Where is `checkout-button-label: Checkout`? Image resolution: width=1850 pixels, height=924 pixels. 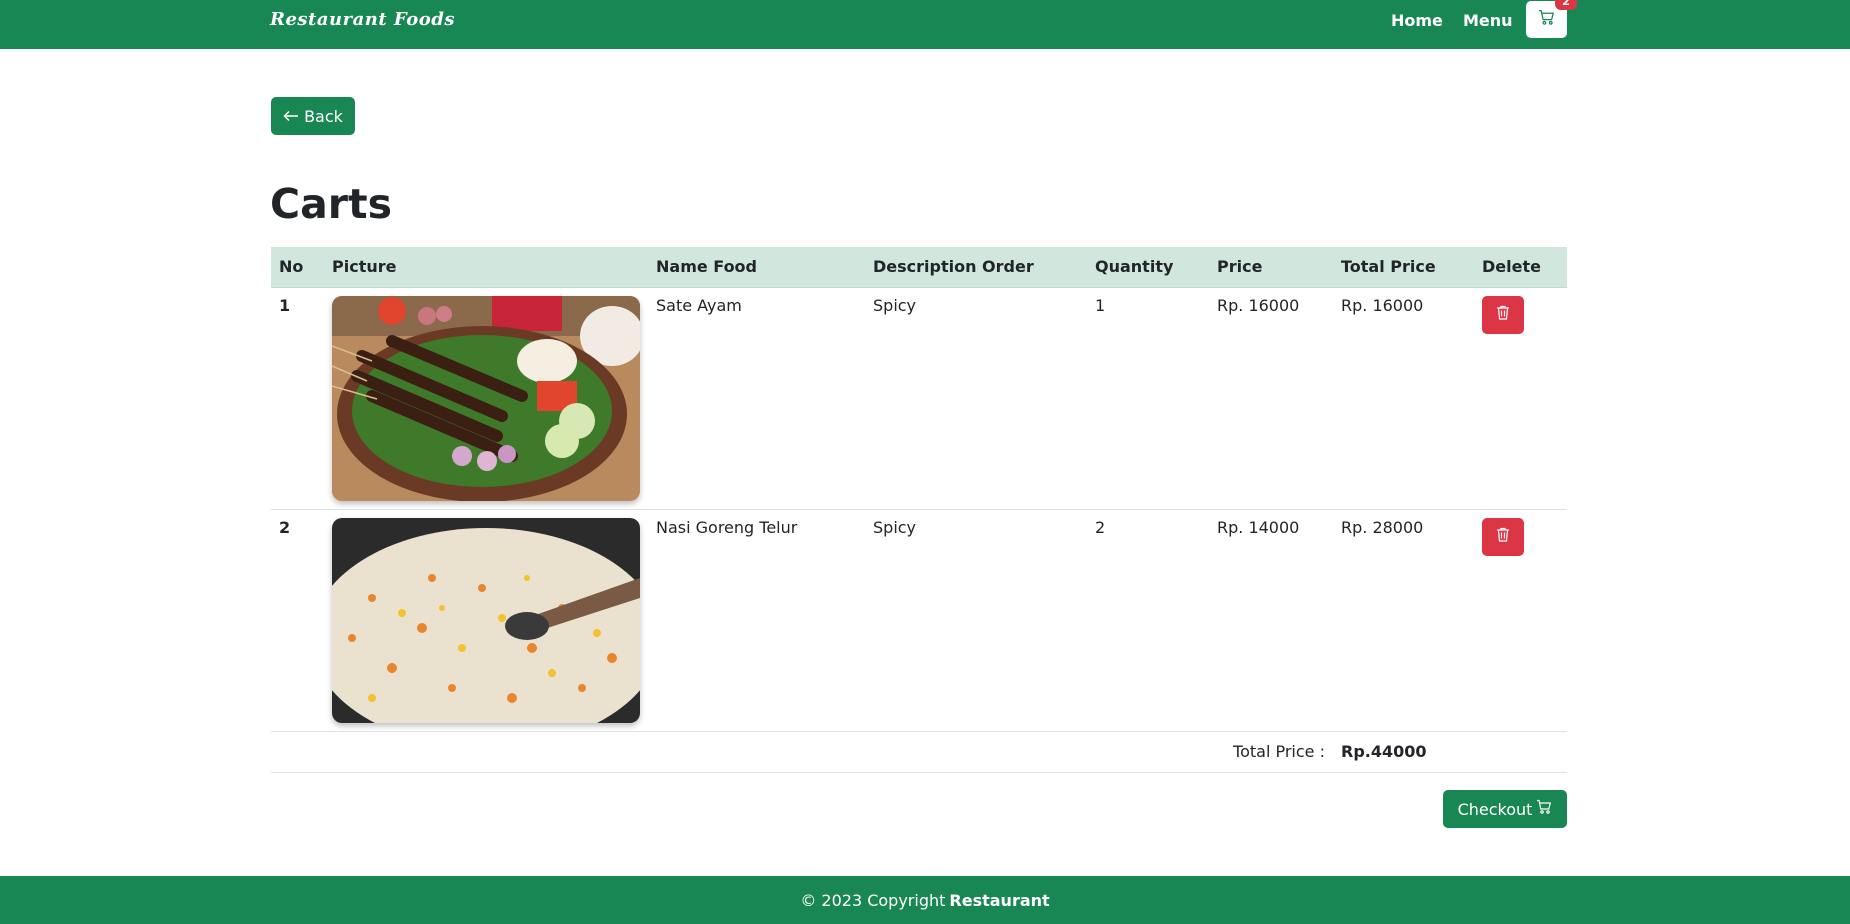 checkout-button-label: Checkout is located at coordinates (1495, 809).